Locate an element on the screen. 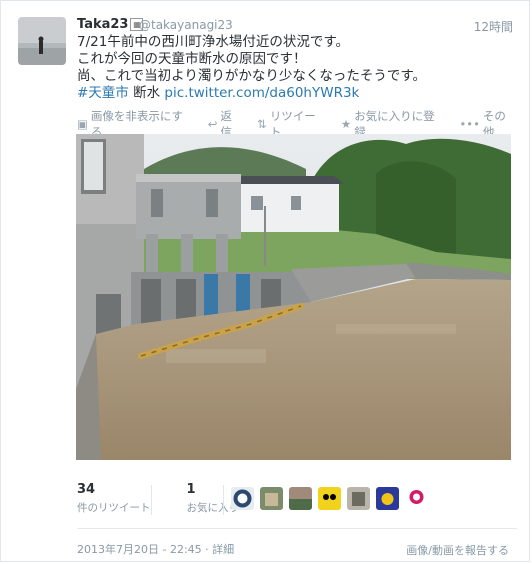 The height and width of the screenshot is (564, 532). star-icon: ★ is located at coordinates (346, 124).